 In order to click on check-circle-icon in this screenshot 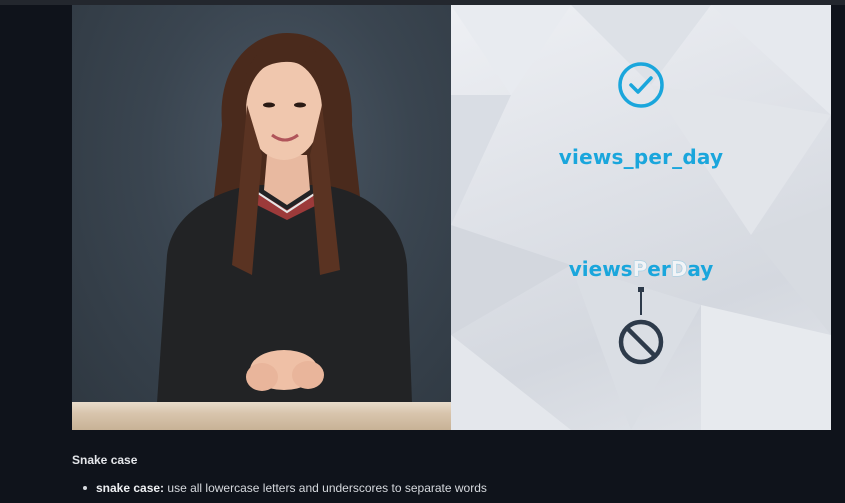, I will do `click(641, 85)`.